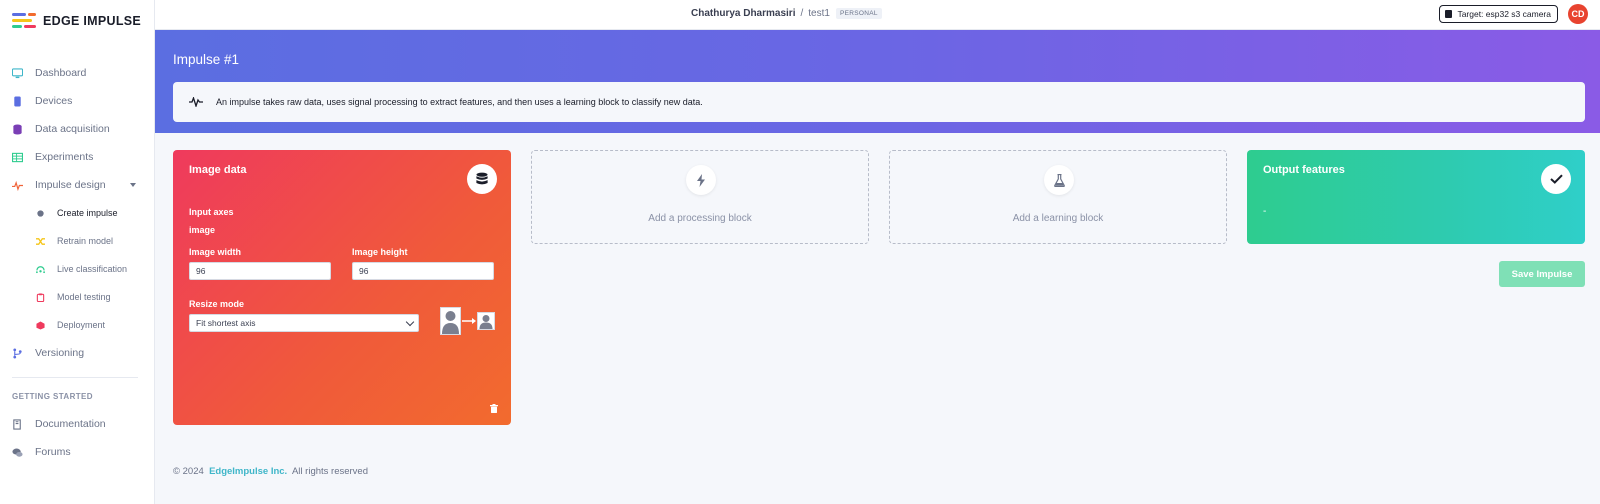 This screenshot has width=1600, height=504. I want to click on sidebar-item-impulse-design: Impulse design, so click(77, 185).